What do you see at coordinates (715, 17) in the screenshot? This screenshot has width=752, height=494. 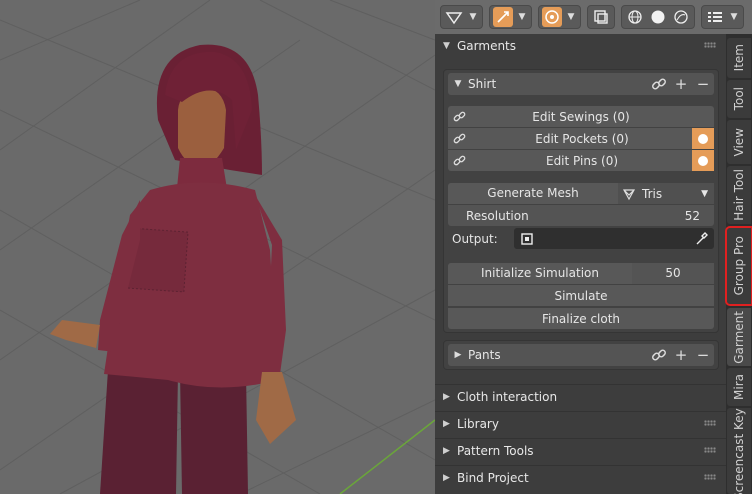 I see `menu-list-icon` at bounding box center [715, 17].